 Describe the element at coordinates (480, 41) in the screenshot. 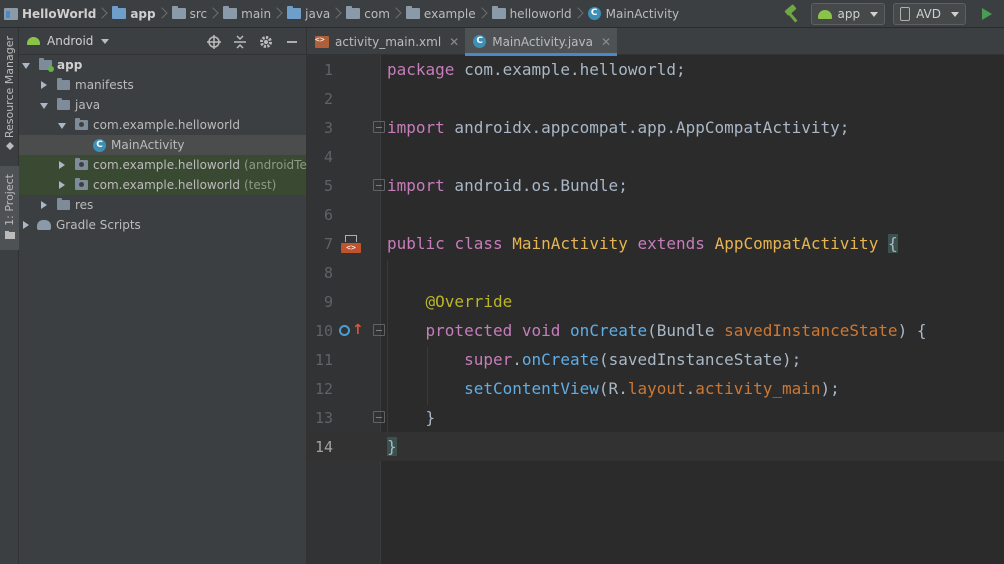

I see `class-icon: C` at that location.